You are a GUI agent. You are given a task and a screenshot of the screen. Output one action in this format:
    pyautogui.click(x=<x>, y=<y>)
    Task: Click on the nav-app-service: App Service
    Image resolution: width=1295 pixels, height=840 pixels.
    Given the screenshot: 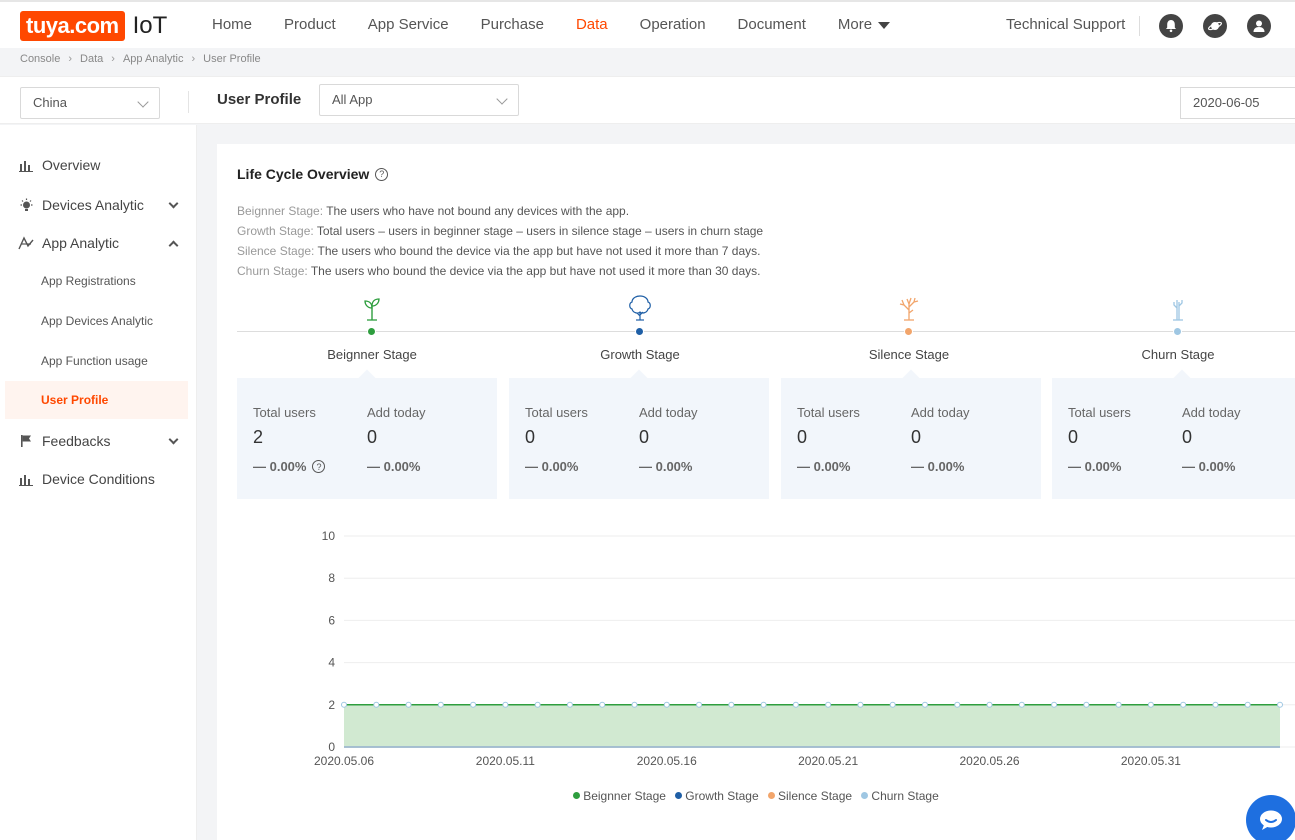 What is the action you would take?
    pyautogui.click(x=408, y=25)
    